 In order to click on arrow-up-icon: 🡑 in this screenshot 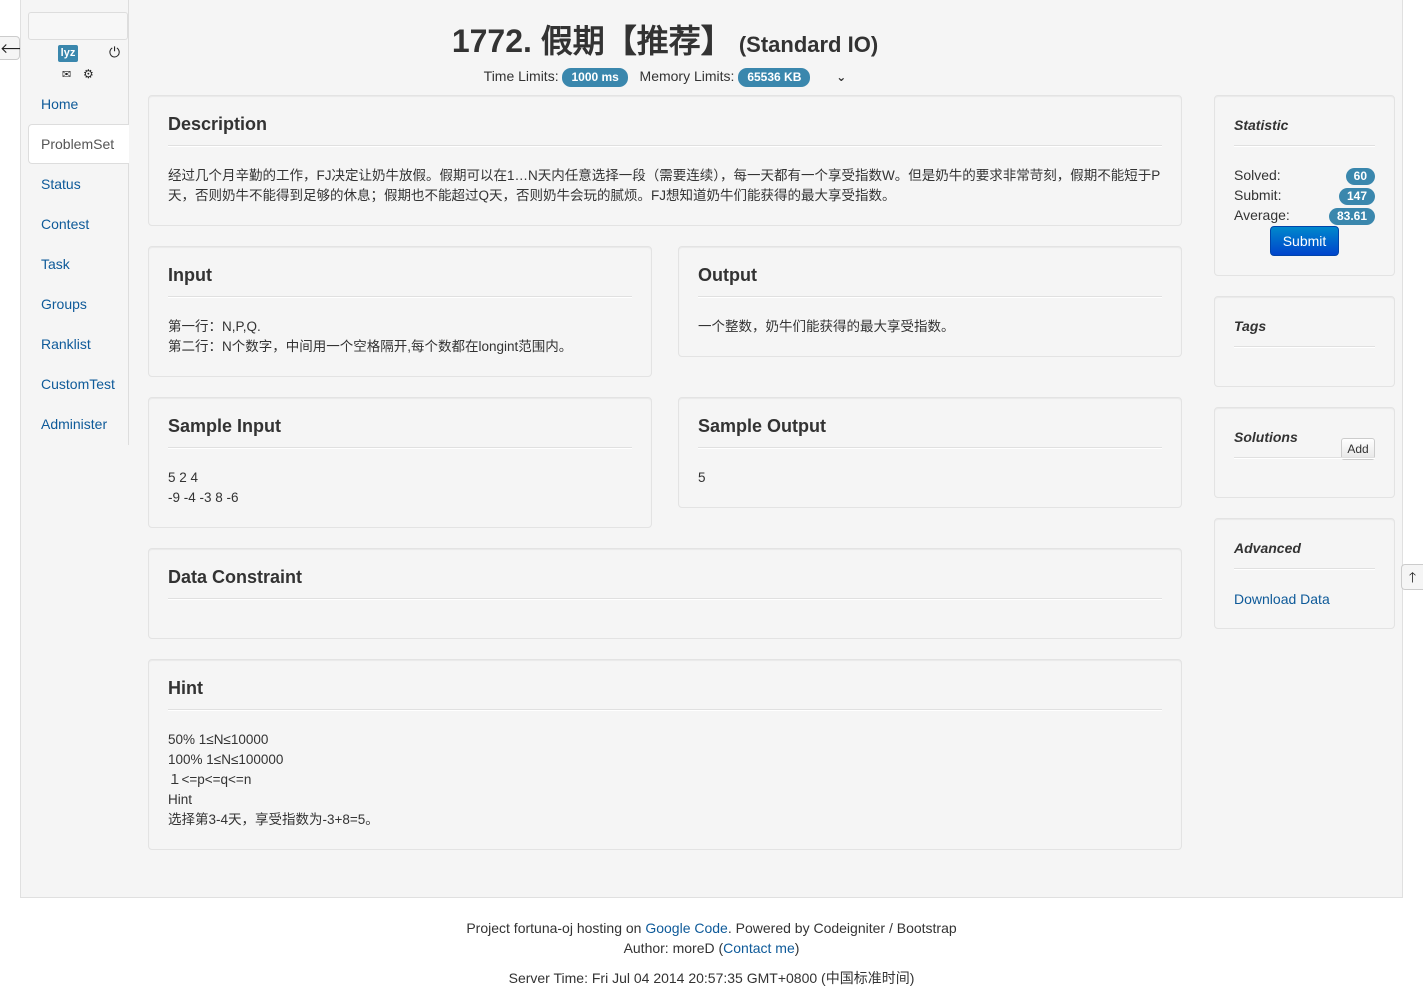, I will do `click(1412, 577)`.